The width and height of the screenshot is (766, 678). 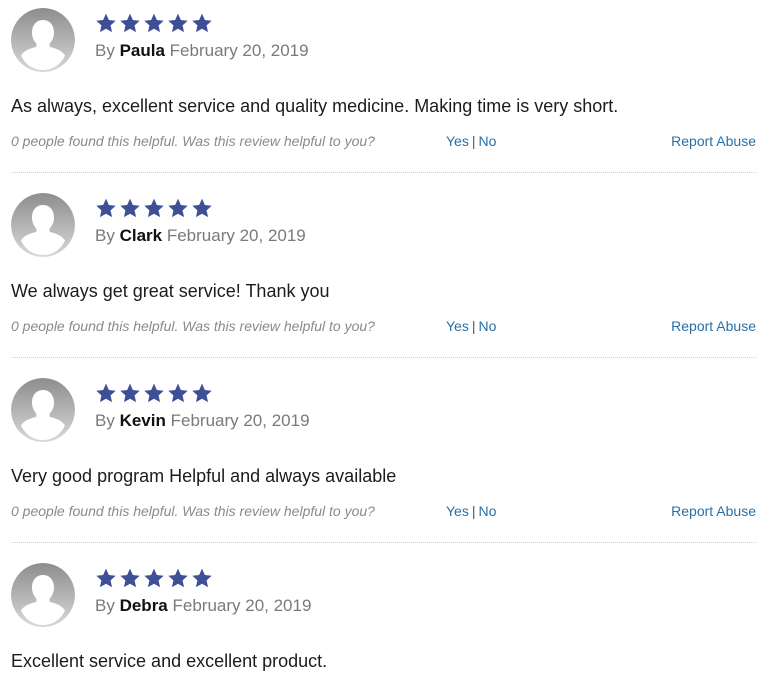 I want to click on reviewer-name: Clark, so click(x=141, y=235).